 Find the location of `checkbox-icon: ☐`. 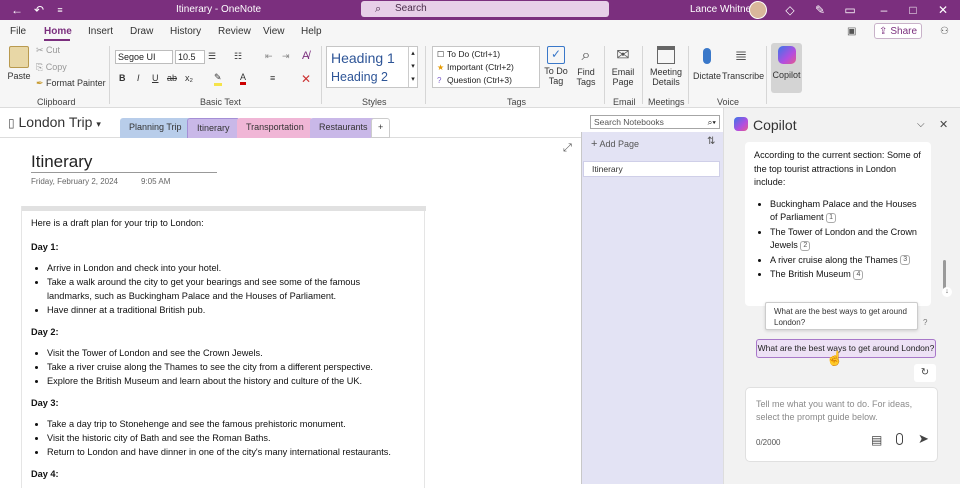

checkbox-icon: ☐ is located at coordinates (441, 54).